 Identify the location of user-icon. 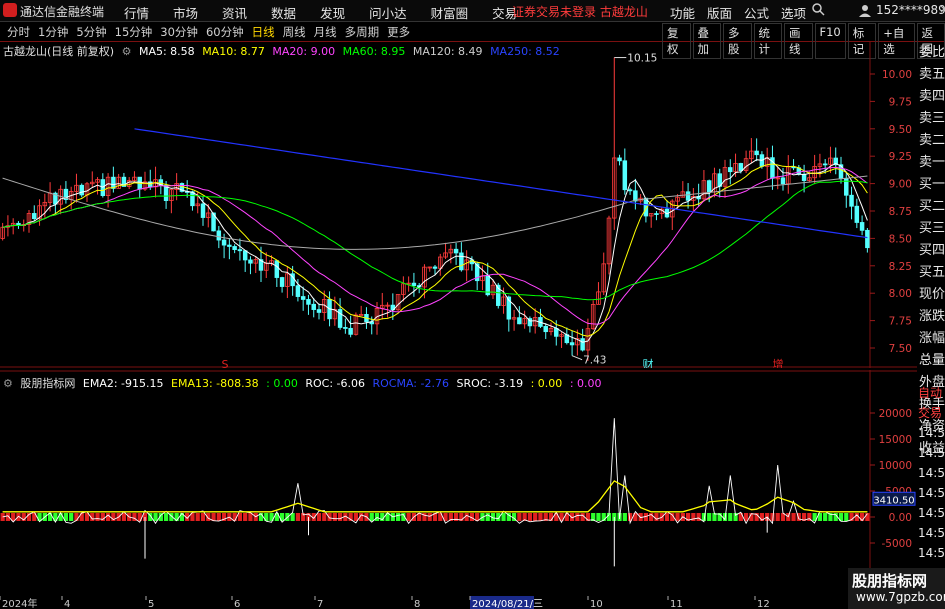
(865, 10).